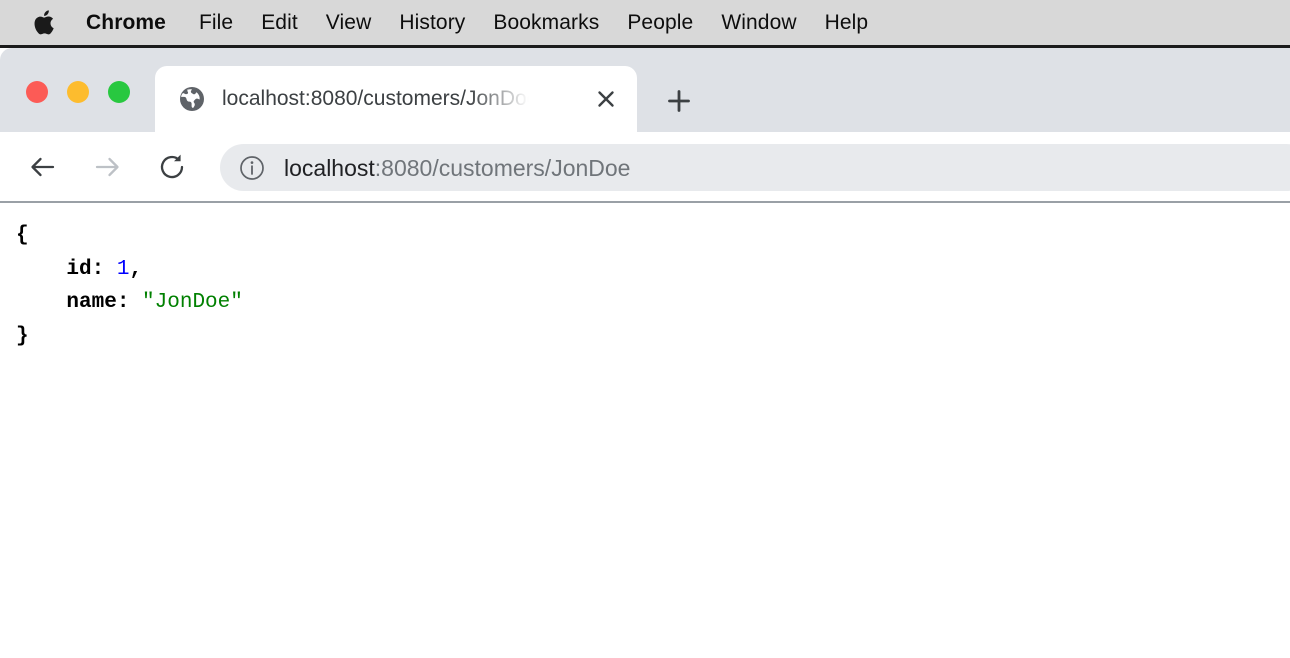 This screenshot has width=1290, height=658. I want to click on menu-item-history: History, so click(432, 23).